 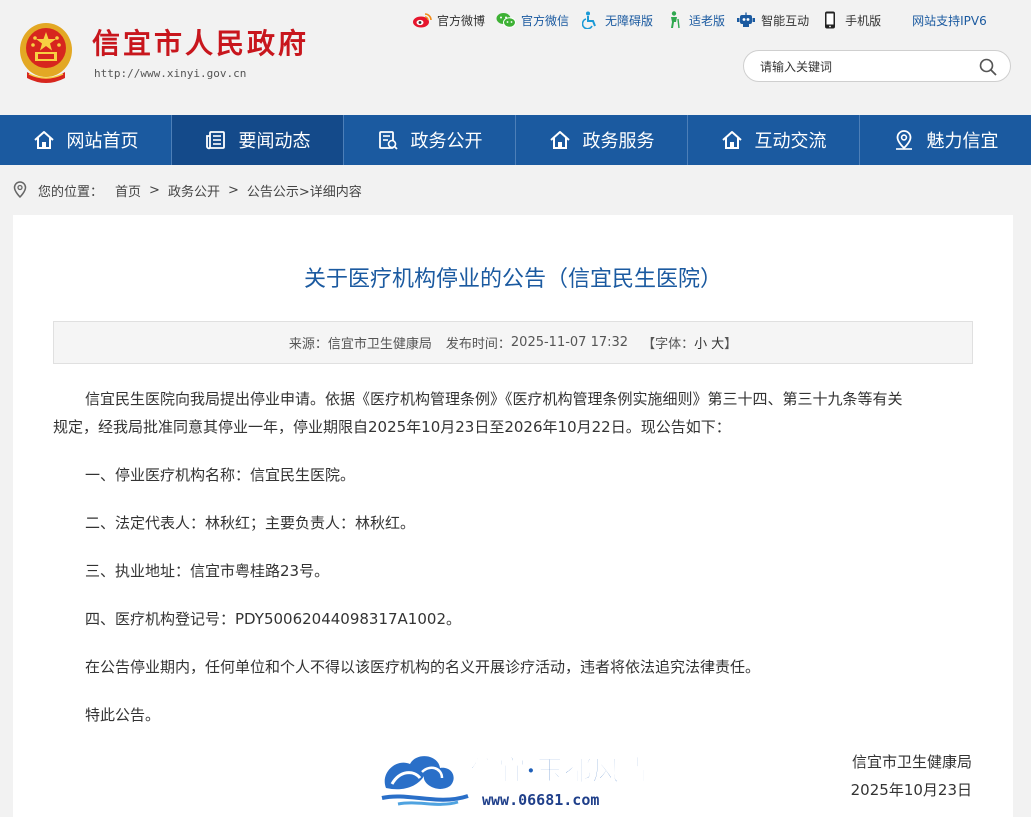 I want to click on accessibility-link: 无障碍版, so click(x=616, y=20).